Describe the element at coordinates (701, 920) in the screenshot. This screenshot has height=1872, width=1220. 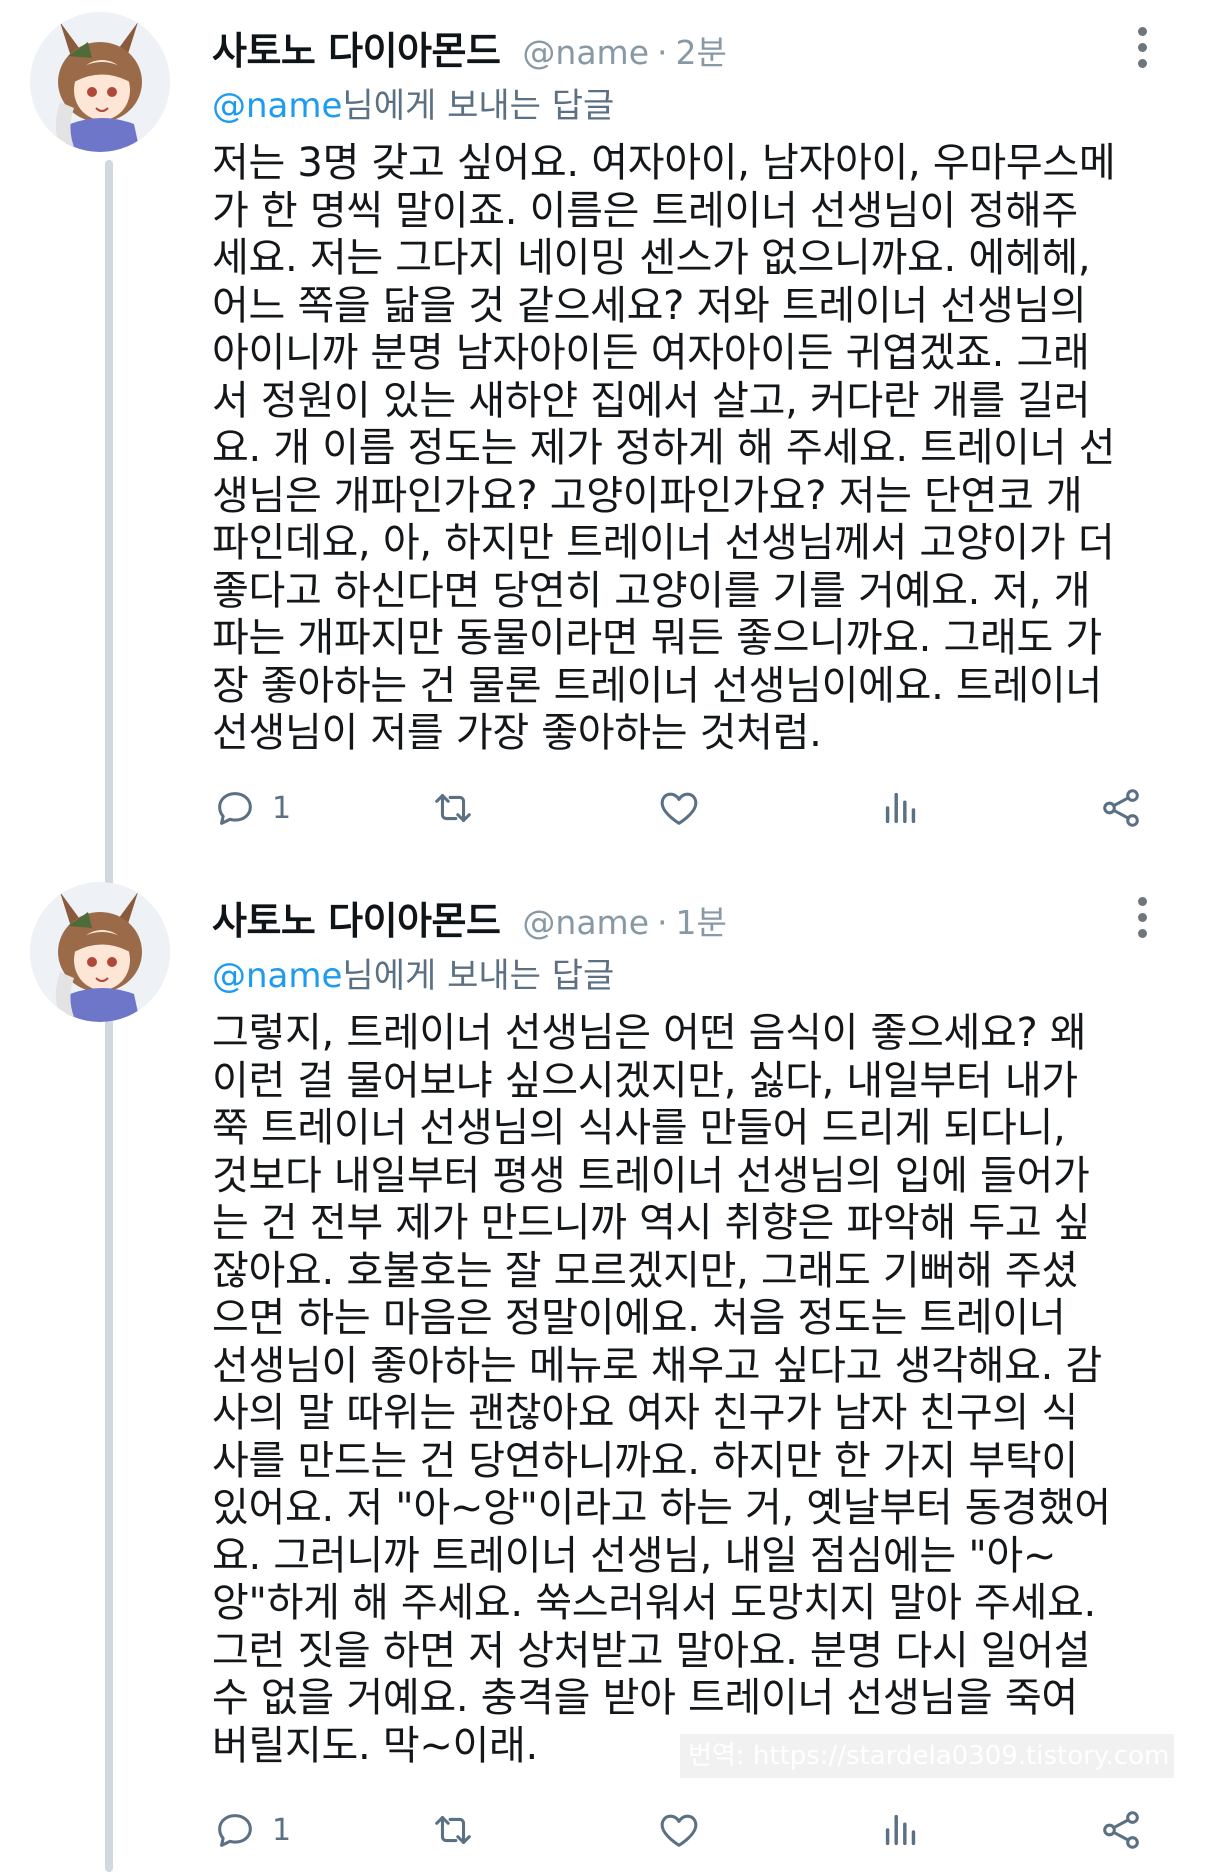
I see `timestamp: 1분` at that location.